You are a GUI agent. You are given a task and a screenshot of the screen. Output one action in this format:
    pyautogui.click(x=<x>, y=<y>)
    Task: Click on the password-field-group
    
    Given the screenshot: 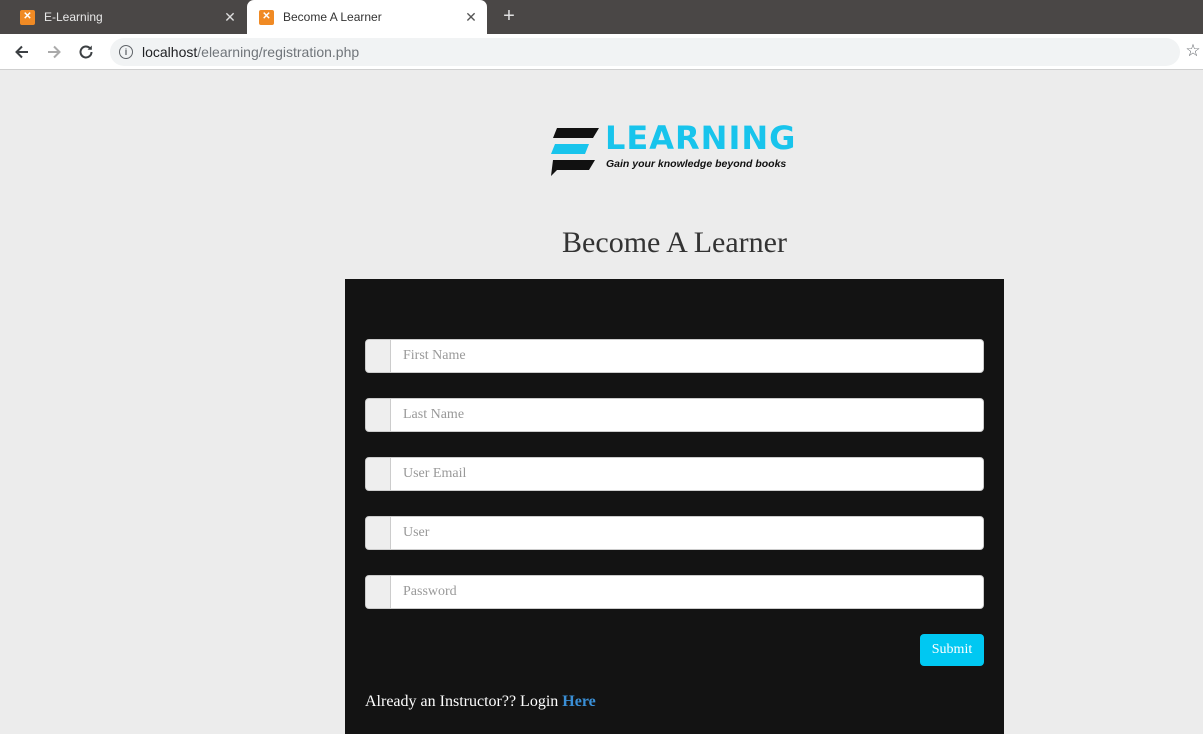 What is the action you would take?
    pyautogui.click(x=674, y=592)
    